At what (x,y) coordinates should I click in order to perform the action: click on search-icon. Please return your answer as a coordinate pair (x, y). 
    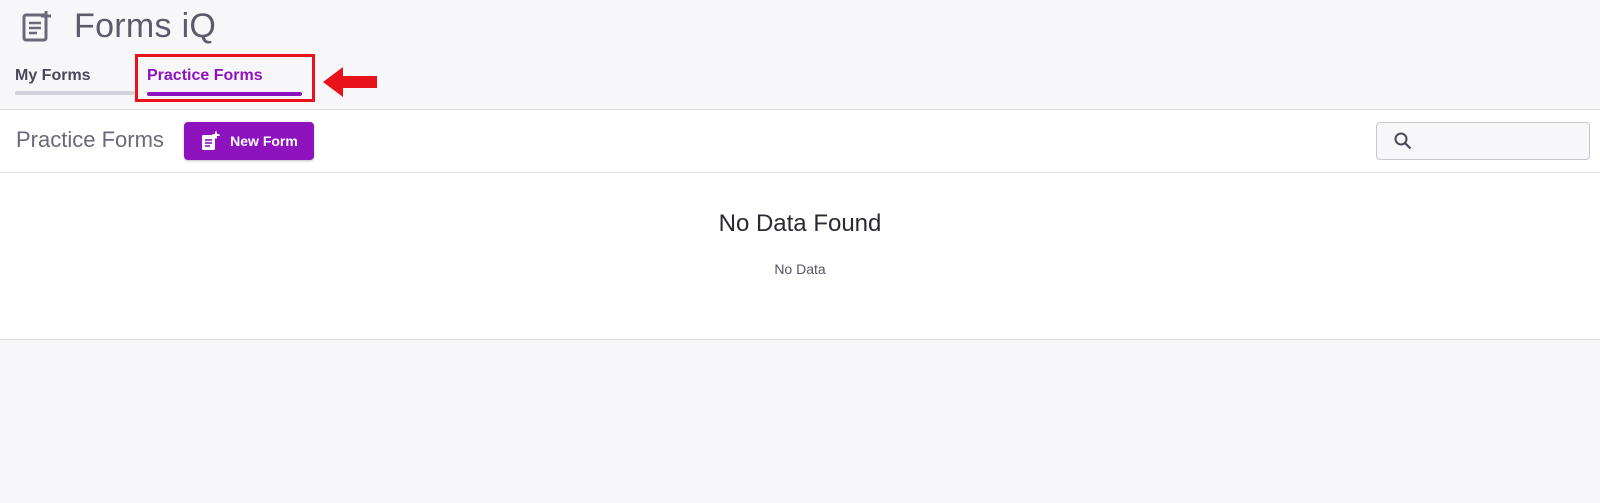
    Looking at the image, I should click on (1403, 141).